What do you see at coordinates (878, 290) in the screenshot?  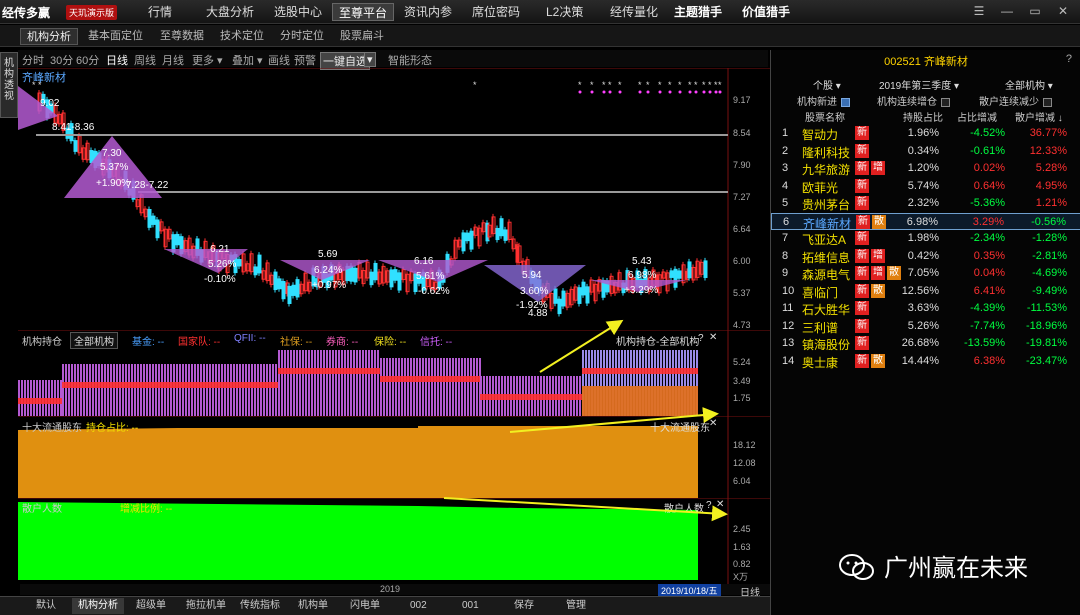 I see `row-badge: 散` at bounding box center [878, 290].